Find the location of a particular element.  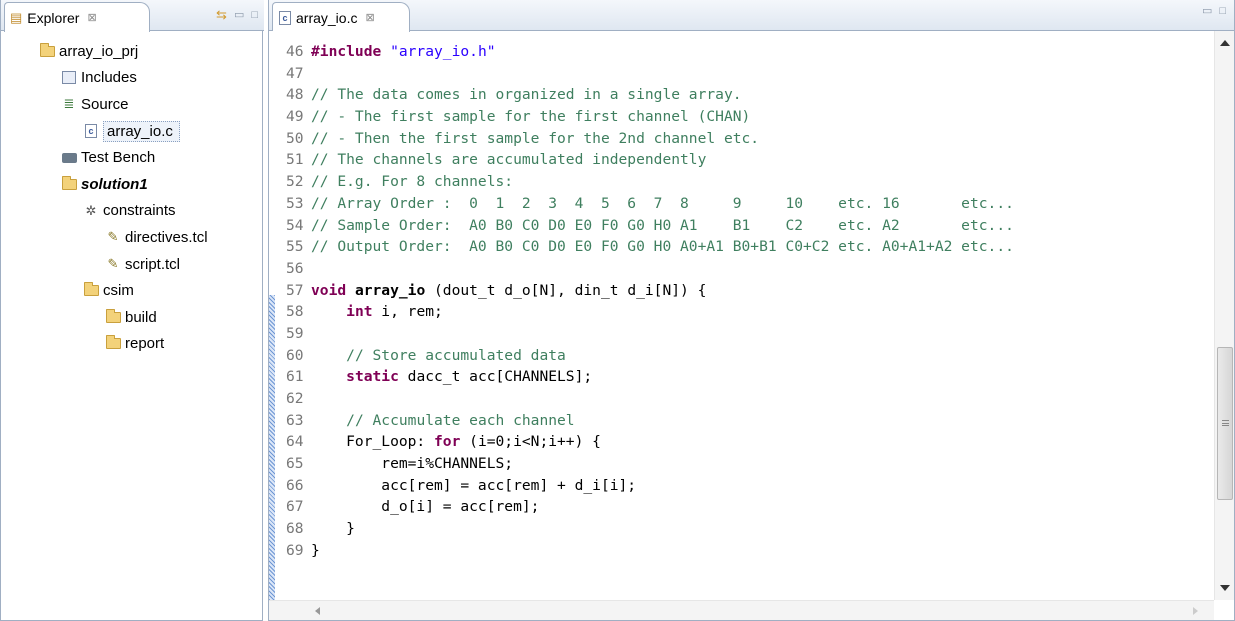

code-line: 59 is located at coordinates (740, 334).